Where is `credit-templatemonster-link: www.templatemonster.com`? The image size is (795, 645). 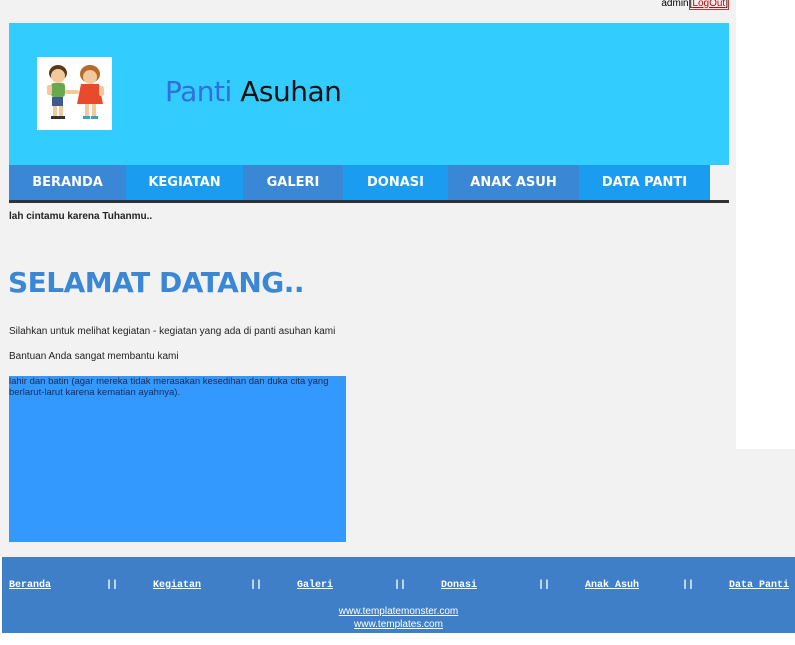 credit-templatemonster-link: www.templatemonster.com is located at coordinates (398, 611).